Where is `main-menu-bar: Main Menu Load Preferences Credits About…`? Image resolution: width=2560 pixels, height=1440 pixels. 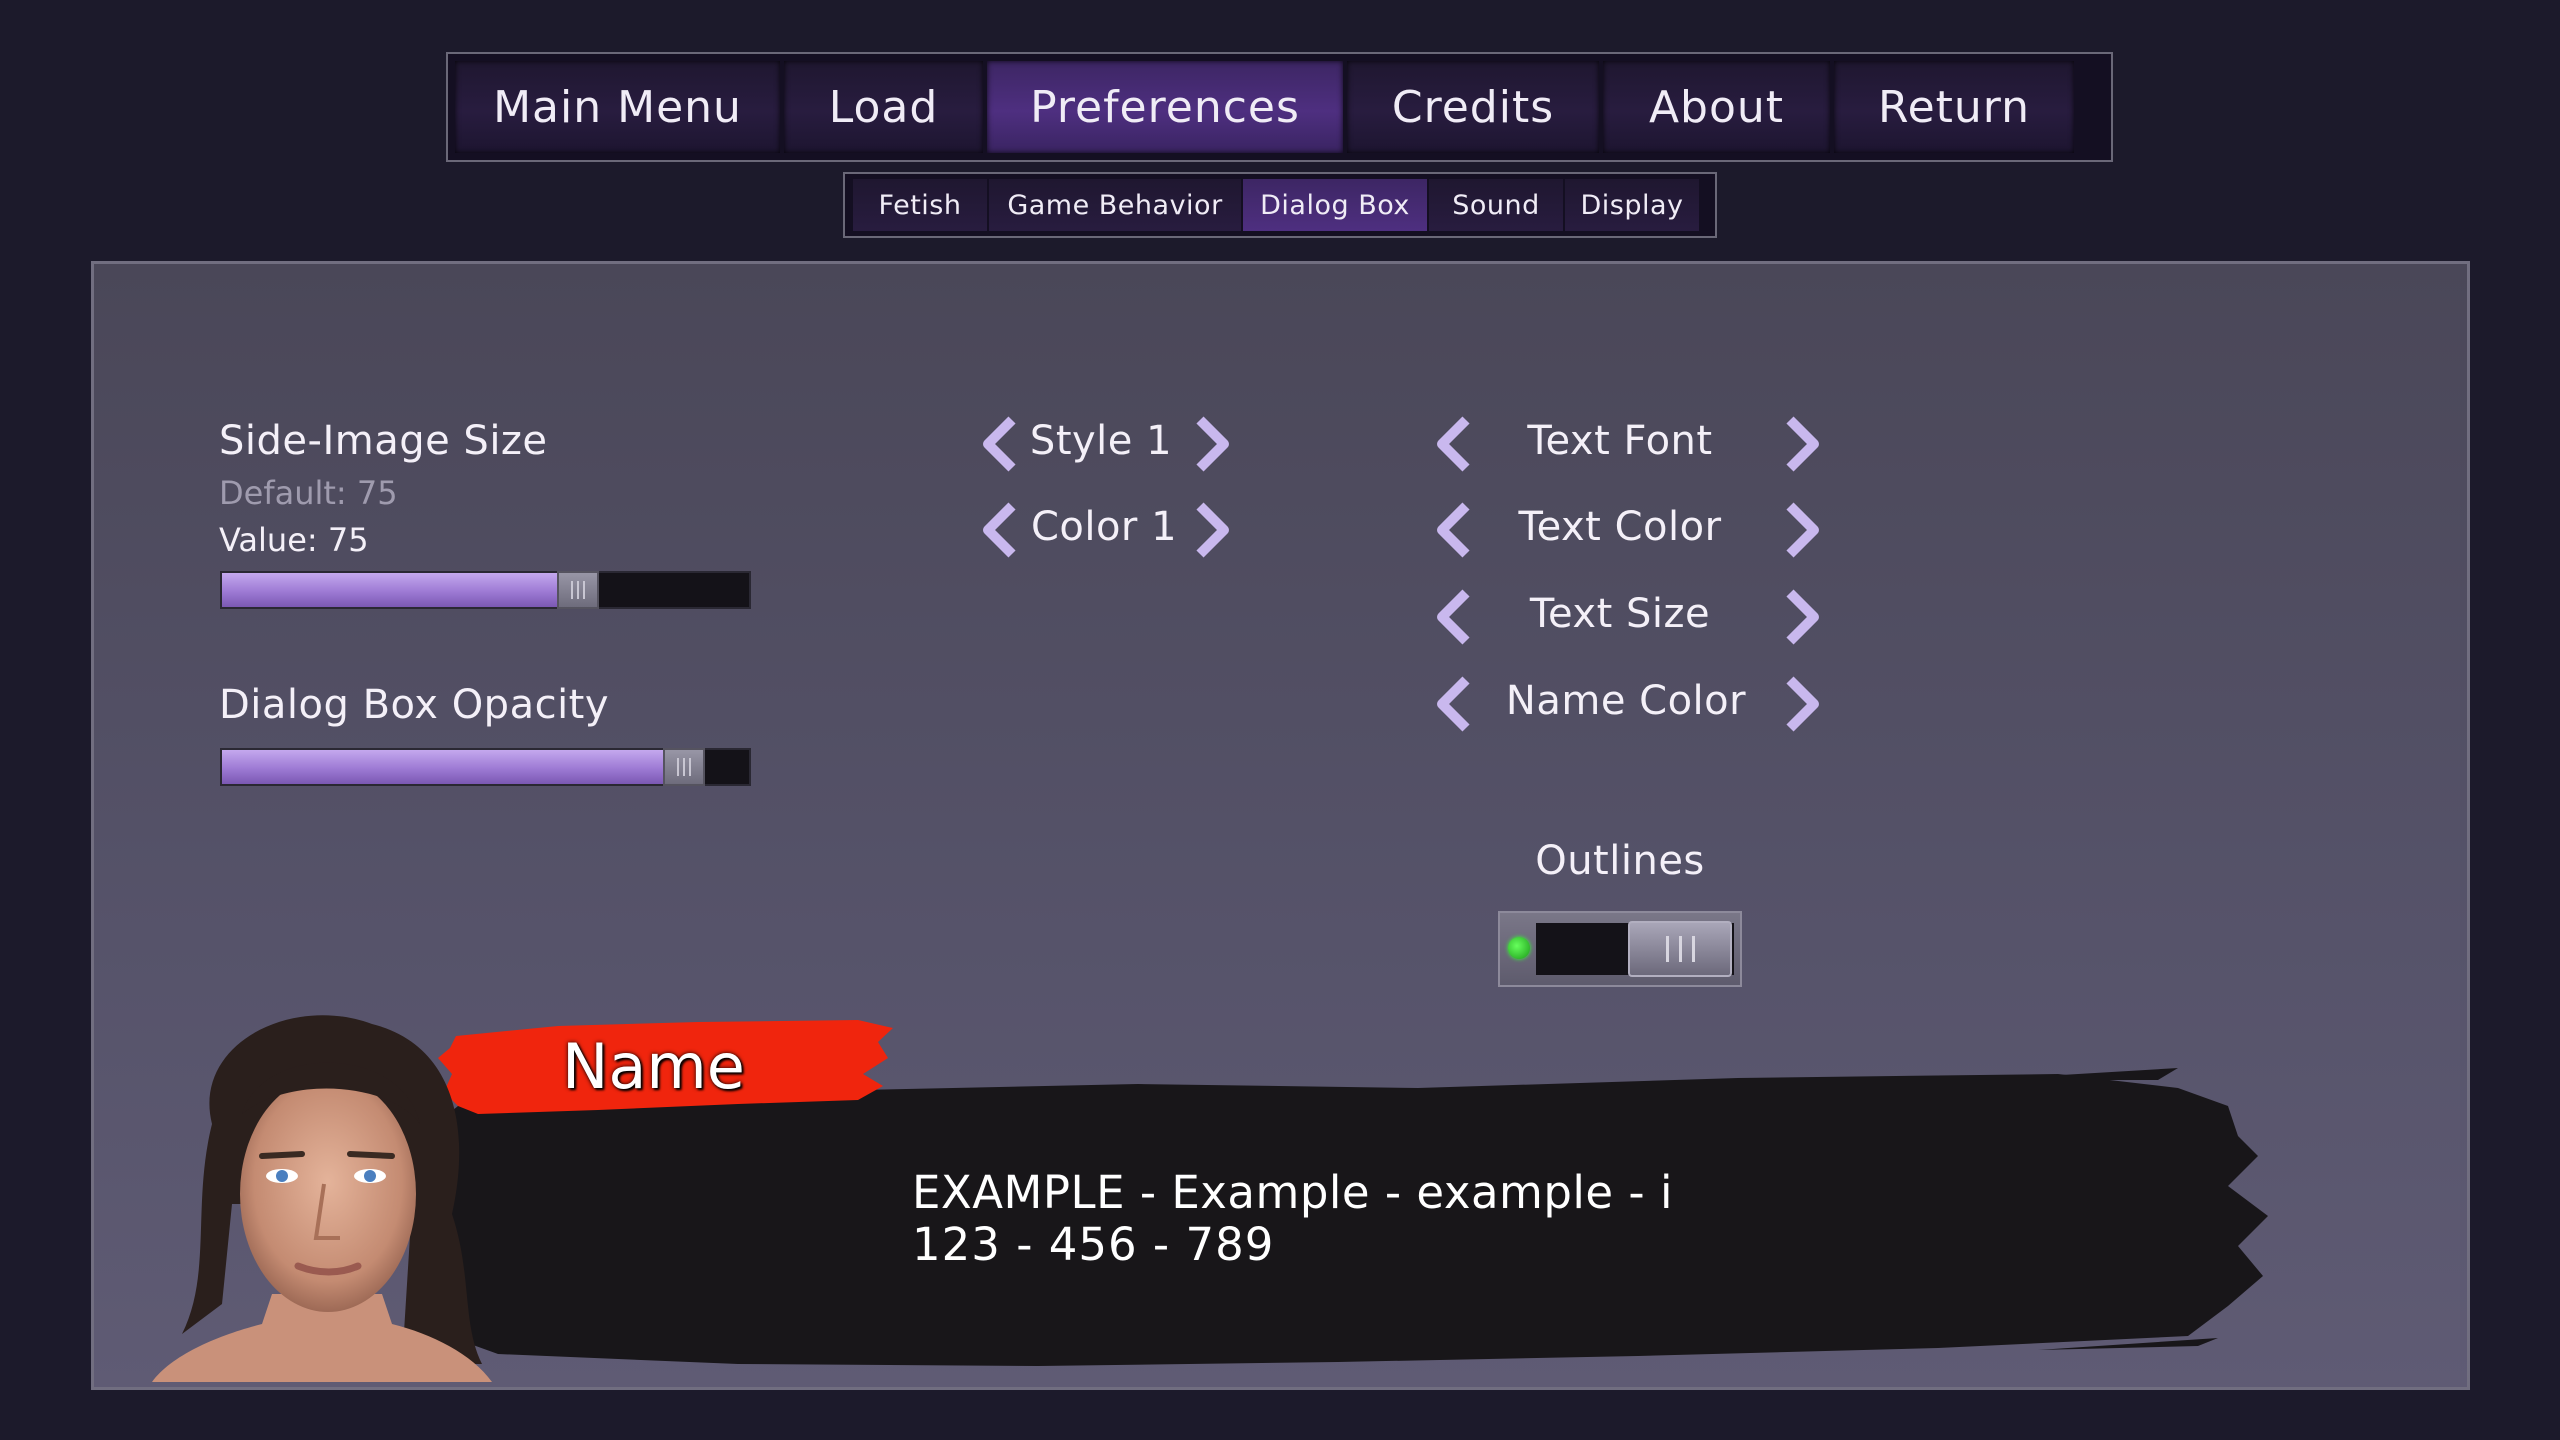 main-menu-bar: Main Menu Load Preferences Credits About… is located at coordinates (1279, 107).